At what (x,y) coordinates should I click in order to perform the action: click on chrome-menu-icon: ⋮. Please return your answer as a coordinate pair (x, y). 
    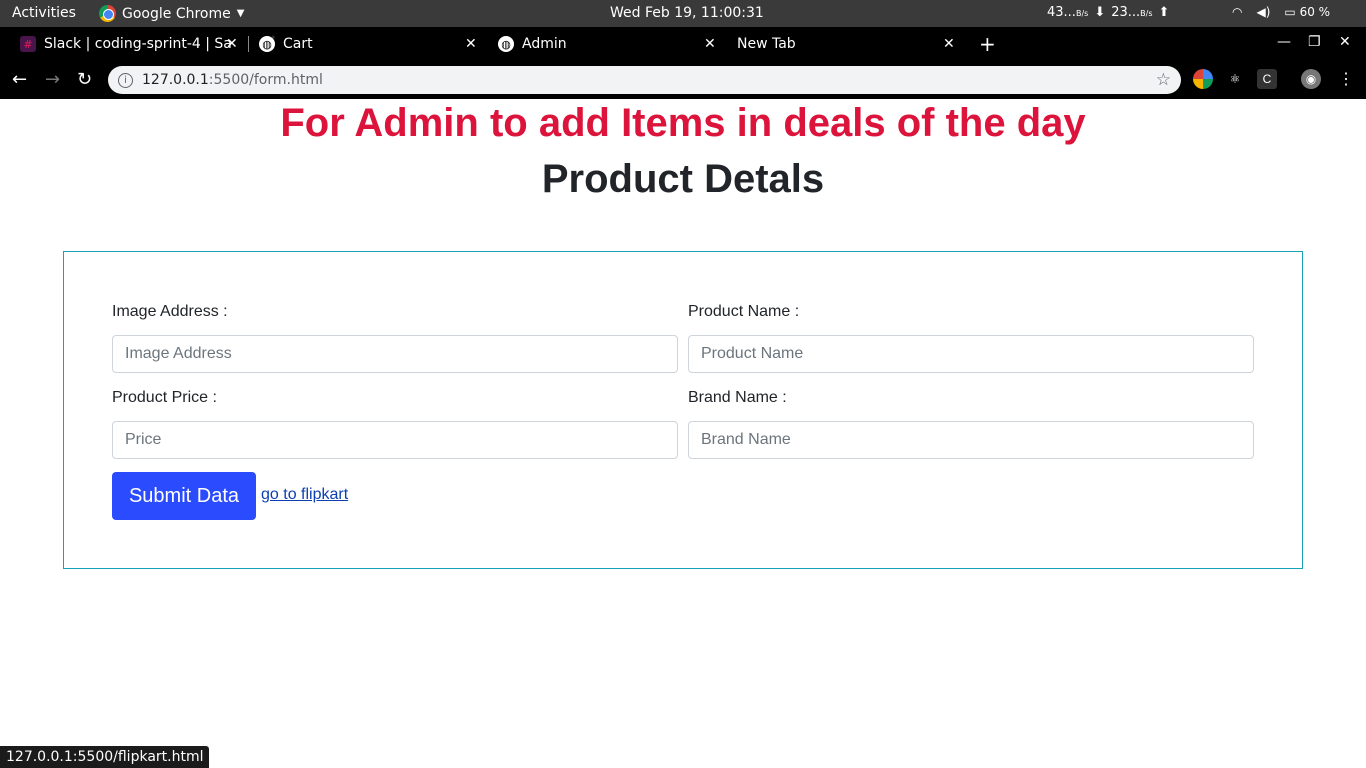
    Looking at the image, I should click on (1346, 79).